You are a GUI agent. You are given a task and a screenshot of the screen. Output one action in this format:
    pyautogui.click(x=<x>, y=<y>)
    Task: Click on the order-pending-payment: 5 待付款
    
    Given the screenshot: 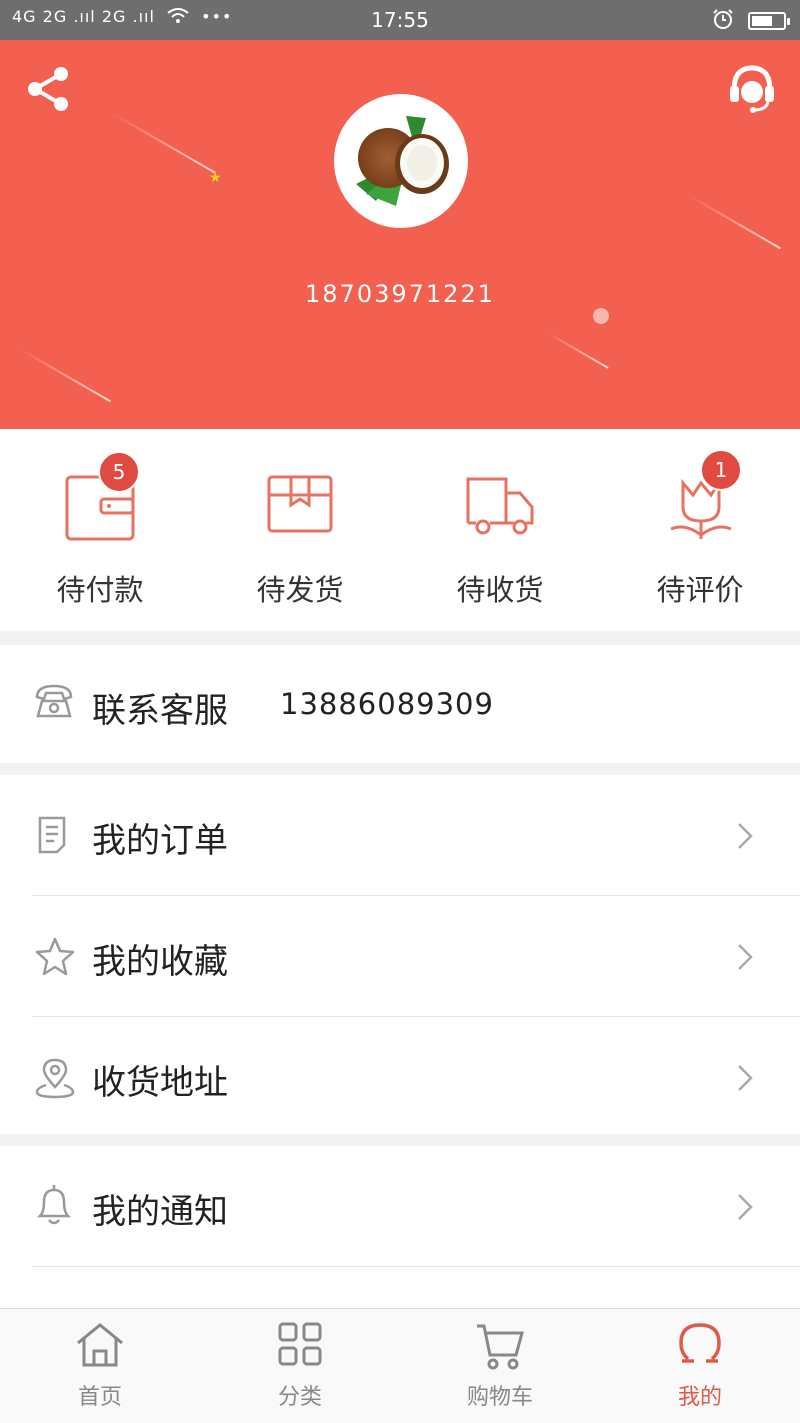 What is the action you would take?
    pyautogui.click(x=100, y=530)
    